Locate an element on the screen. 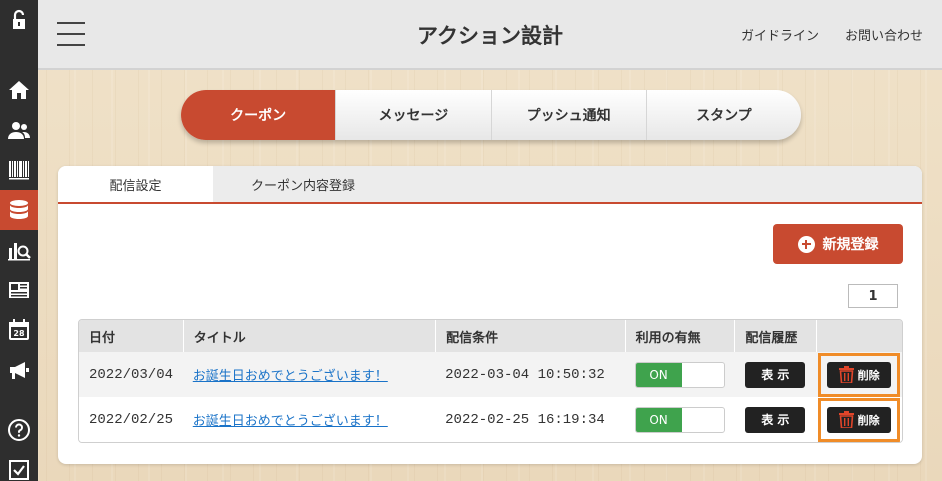 The height and width of the screenshot is (481, 942). col-usage: 利用の有無 is located at coordinates (679, 336).